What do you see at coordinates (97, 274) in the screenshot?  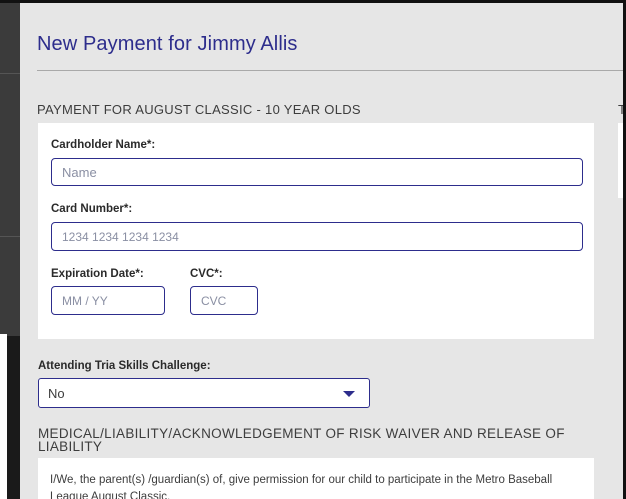 I see `expiration-date-label: Expiration Date*:` at bounding box center [97, 274].